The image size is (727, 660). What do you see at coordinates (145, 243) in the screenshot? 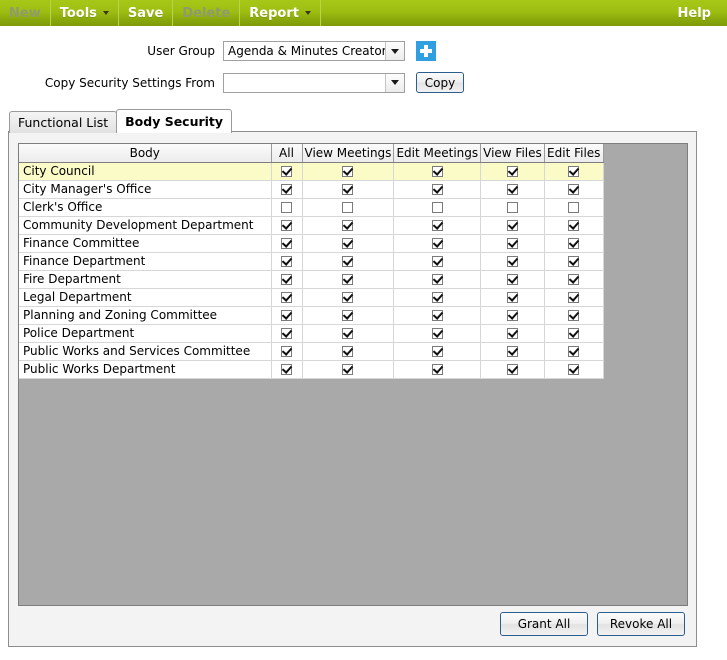
I see `cell-body-name: Finance Committee` at bounding box center [145, 243].